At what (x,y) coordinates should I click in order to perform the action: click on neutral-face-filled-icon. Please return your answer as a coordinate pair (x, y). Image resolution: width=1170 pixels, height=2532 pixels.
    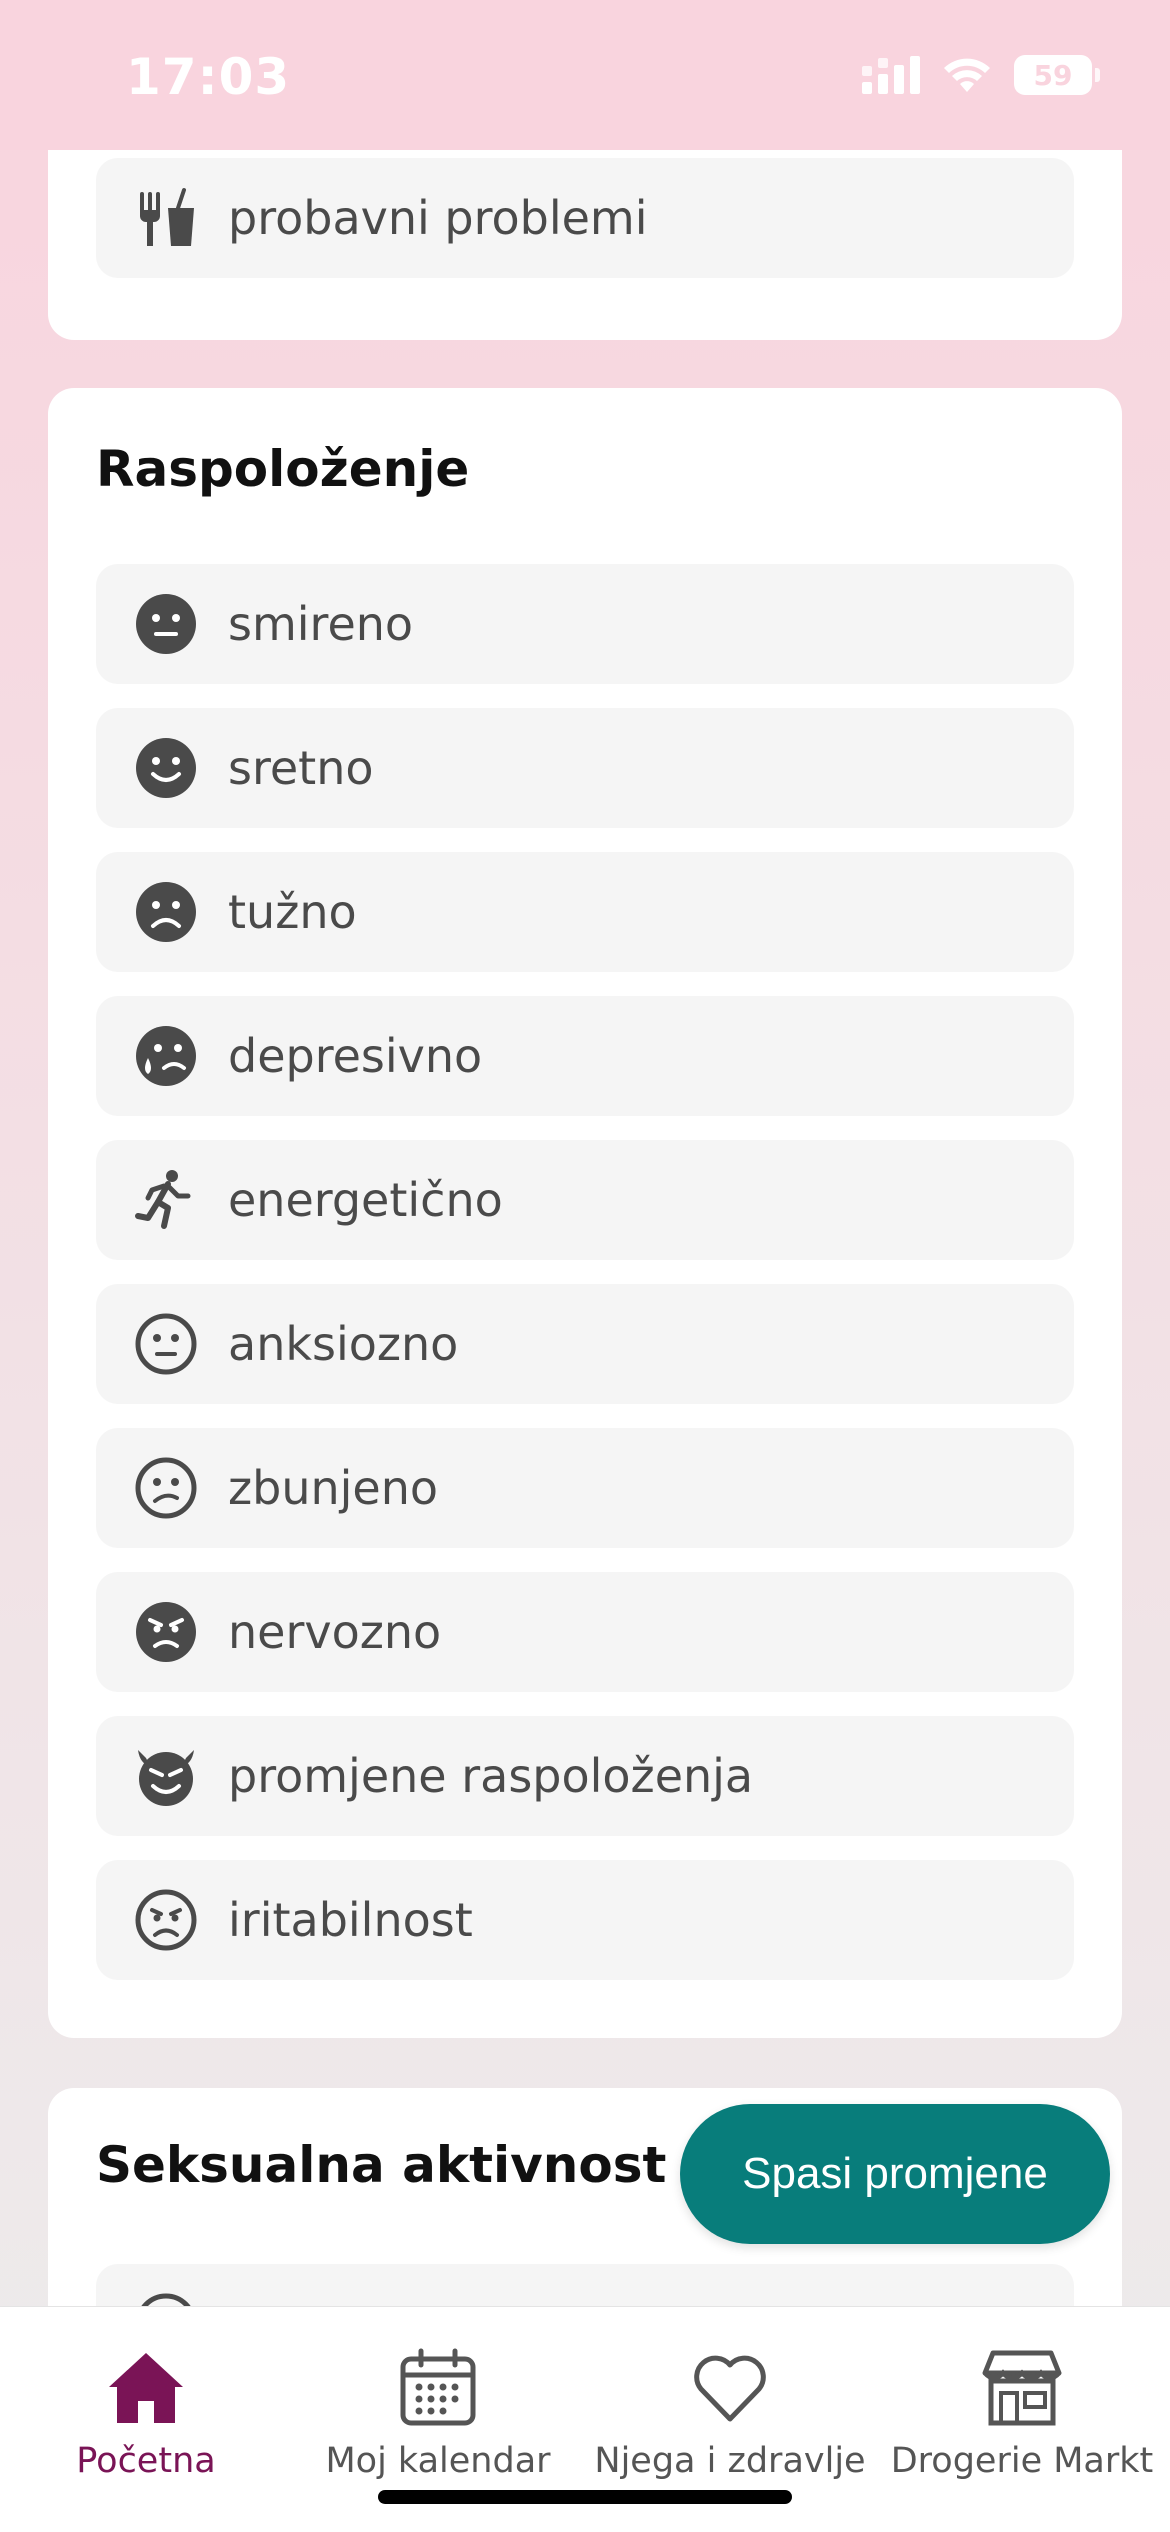
    Looking at the image, I should click on (166, 624).